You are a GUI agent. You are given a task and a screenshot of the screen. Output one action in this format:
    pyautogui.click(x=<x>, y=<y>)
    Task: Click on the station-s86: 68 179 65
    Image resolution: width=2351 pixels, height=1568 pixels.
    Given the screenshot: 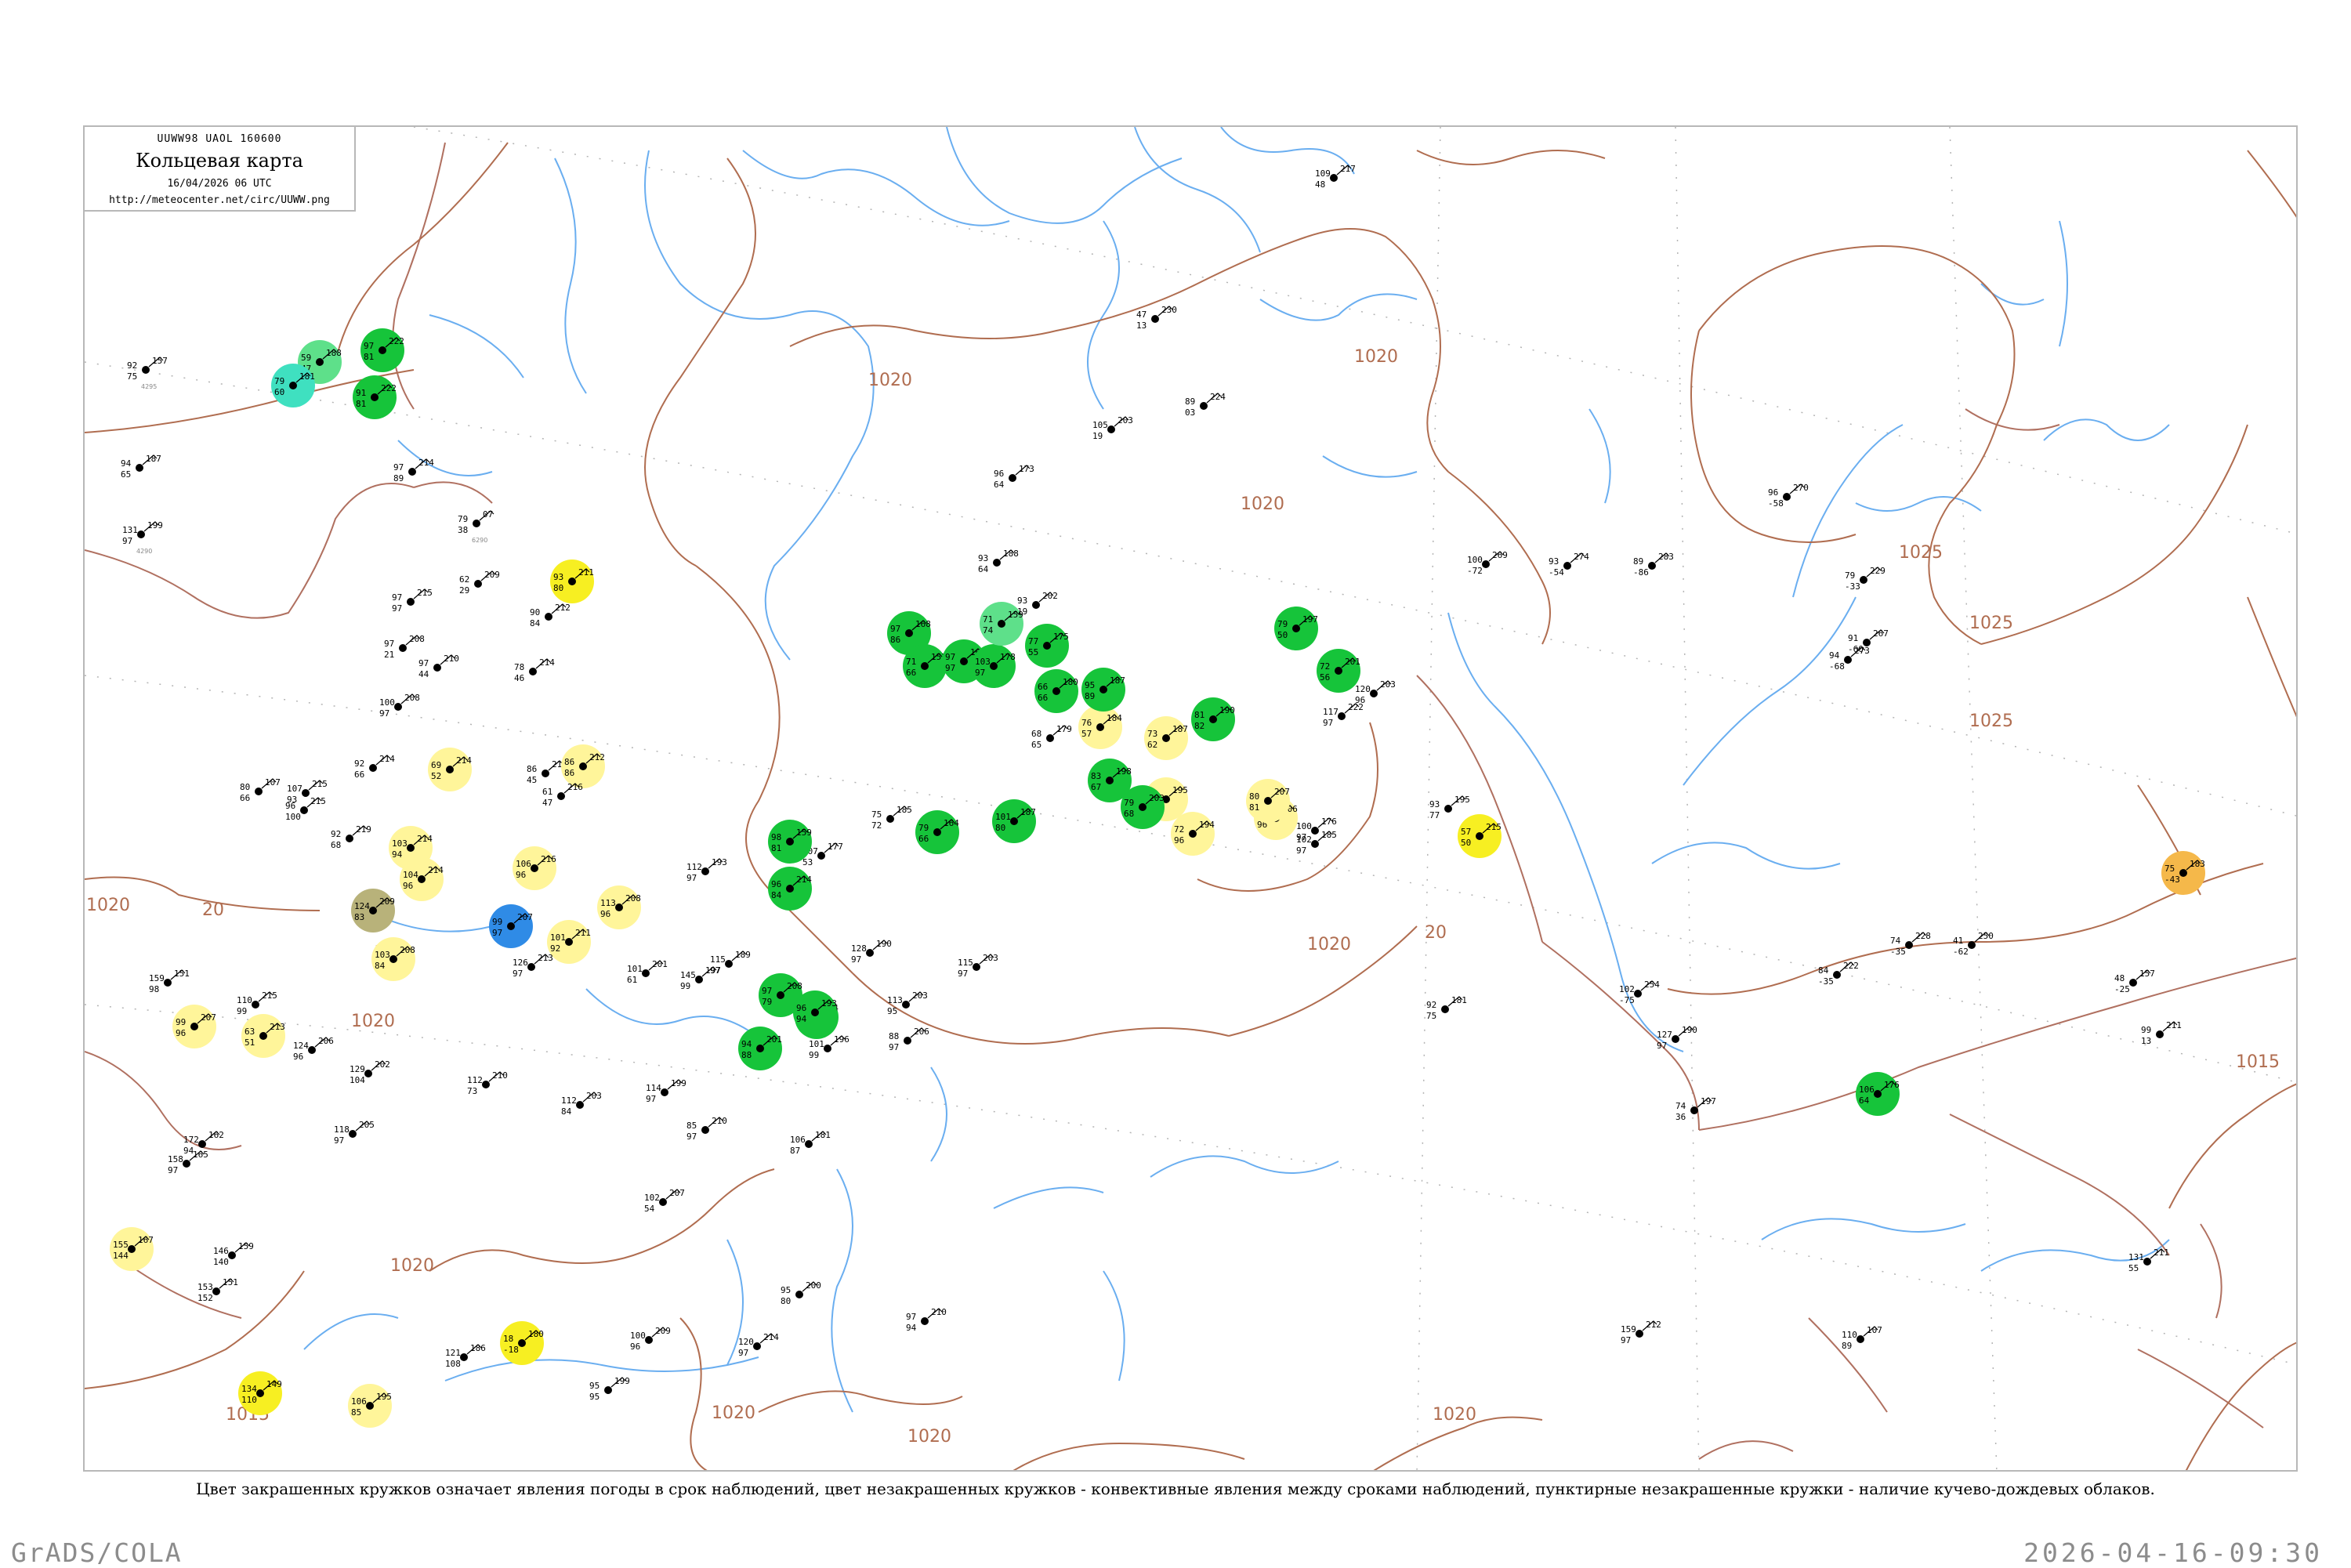 What is the action you would take?
    pyautogui.click(x=1051, y=737)
    